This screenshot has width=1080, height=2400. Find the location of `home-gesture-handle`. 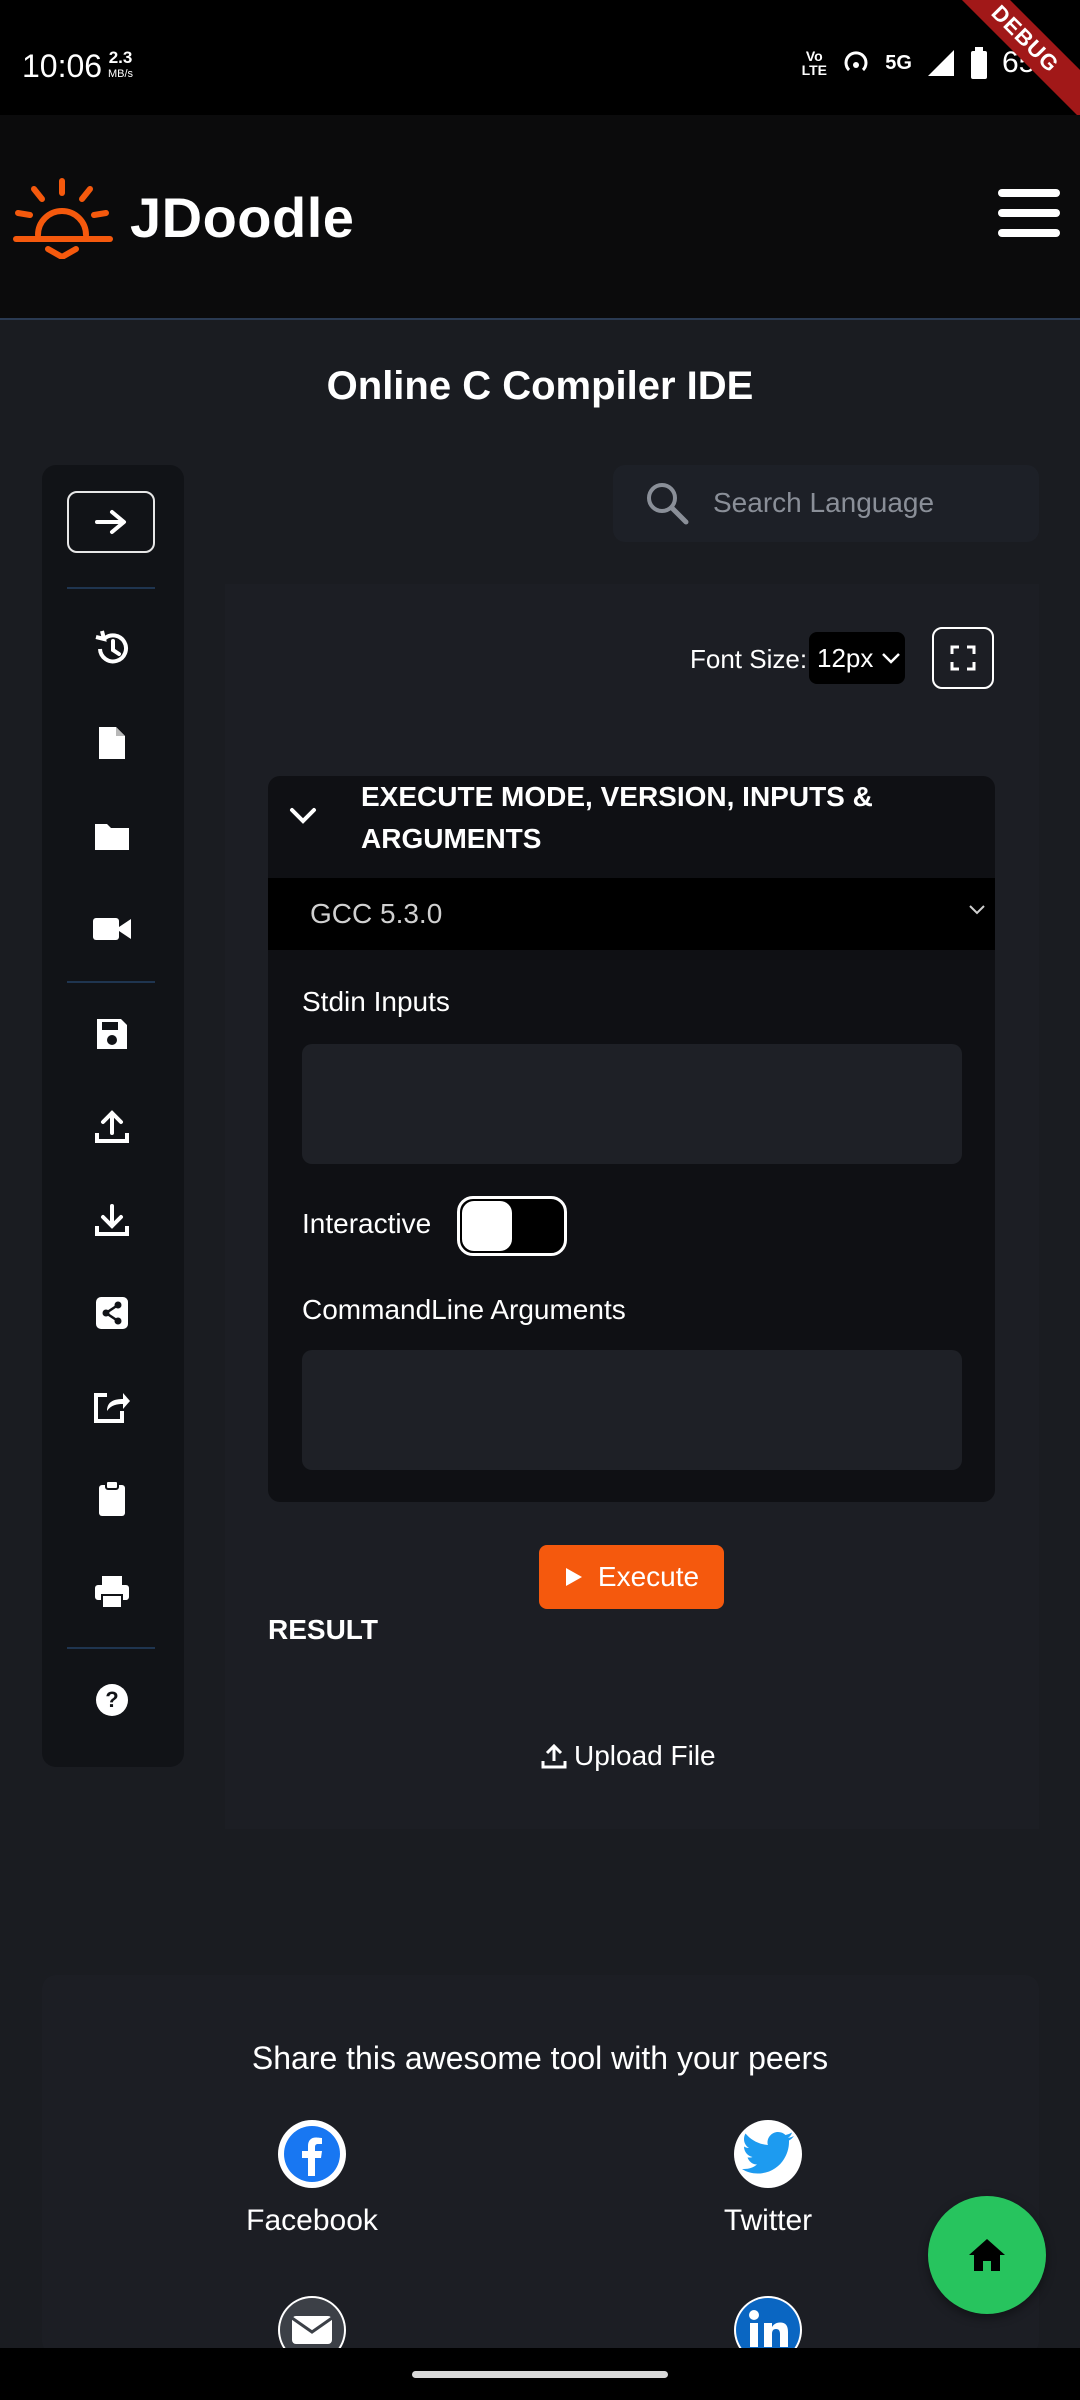

home-gesture-handle is located at coordinates (540, 2374).